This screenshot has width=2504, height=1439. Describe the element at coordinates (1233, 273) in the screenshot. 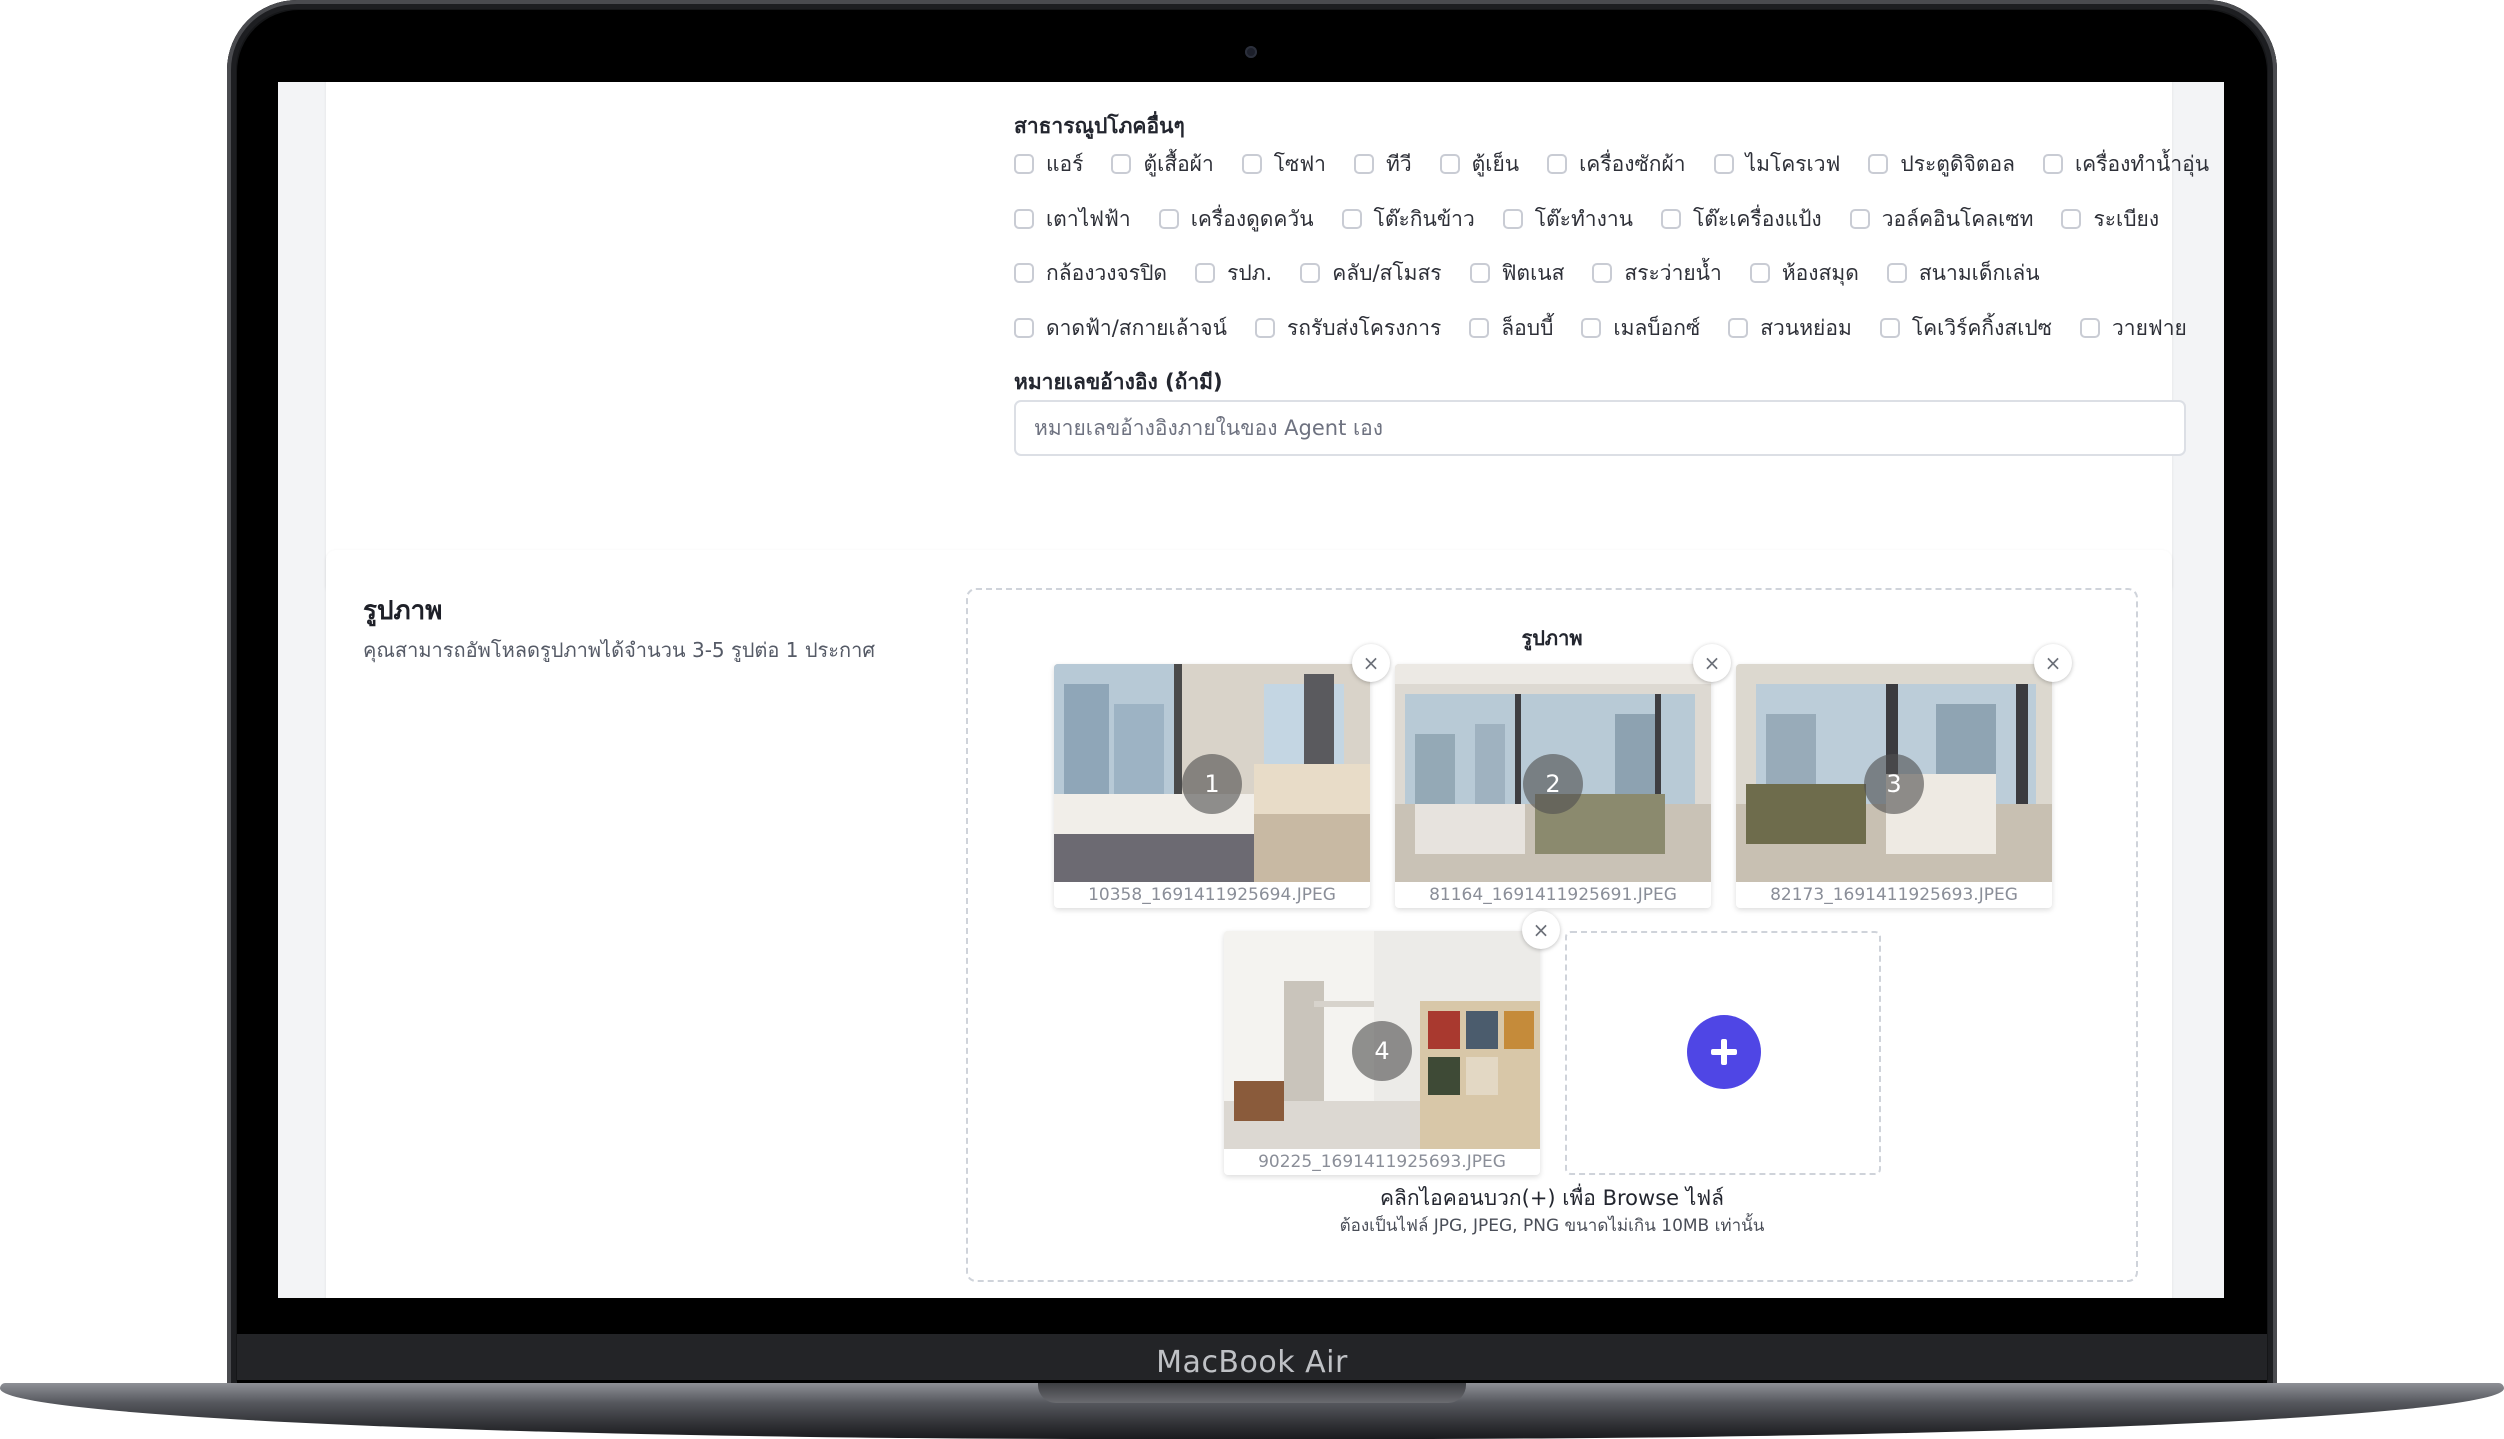

I see `amenity-checkbox: รปภ.` at that location.